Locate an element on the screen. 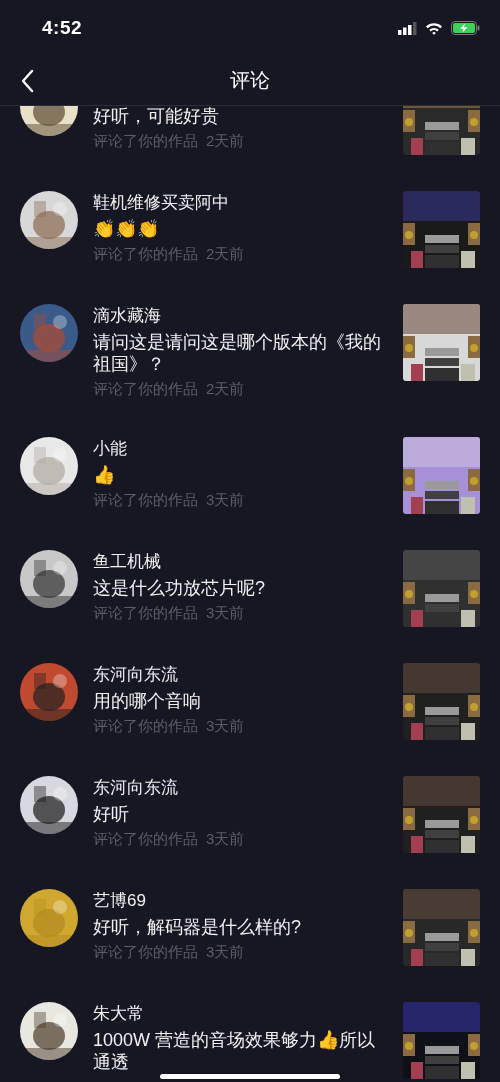  page-title: 评论 is located at coordinates (250, 80).